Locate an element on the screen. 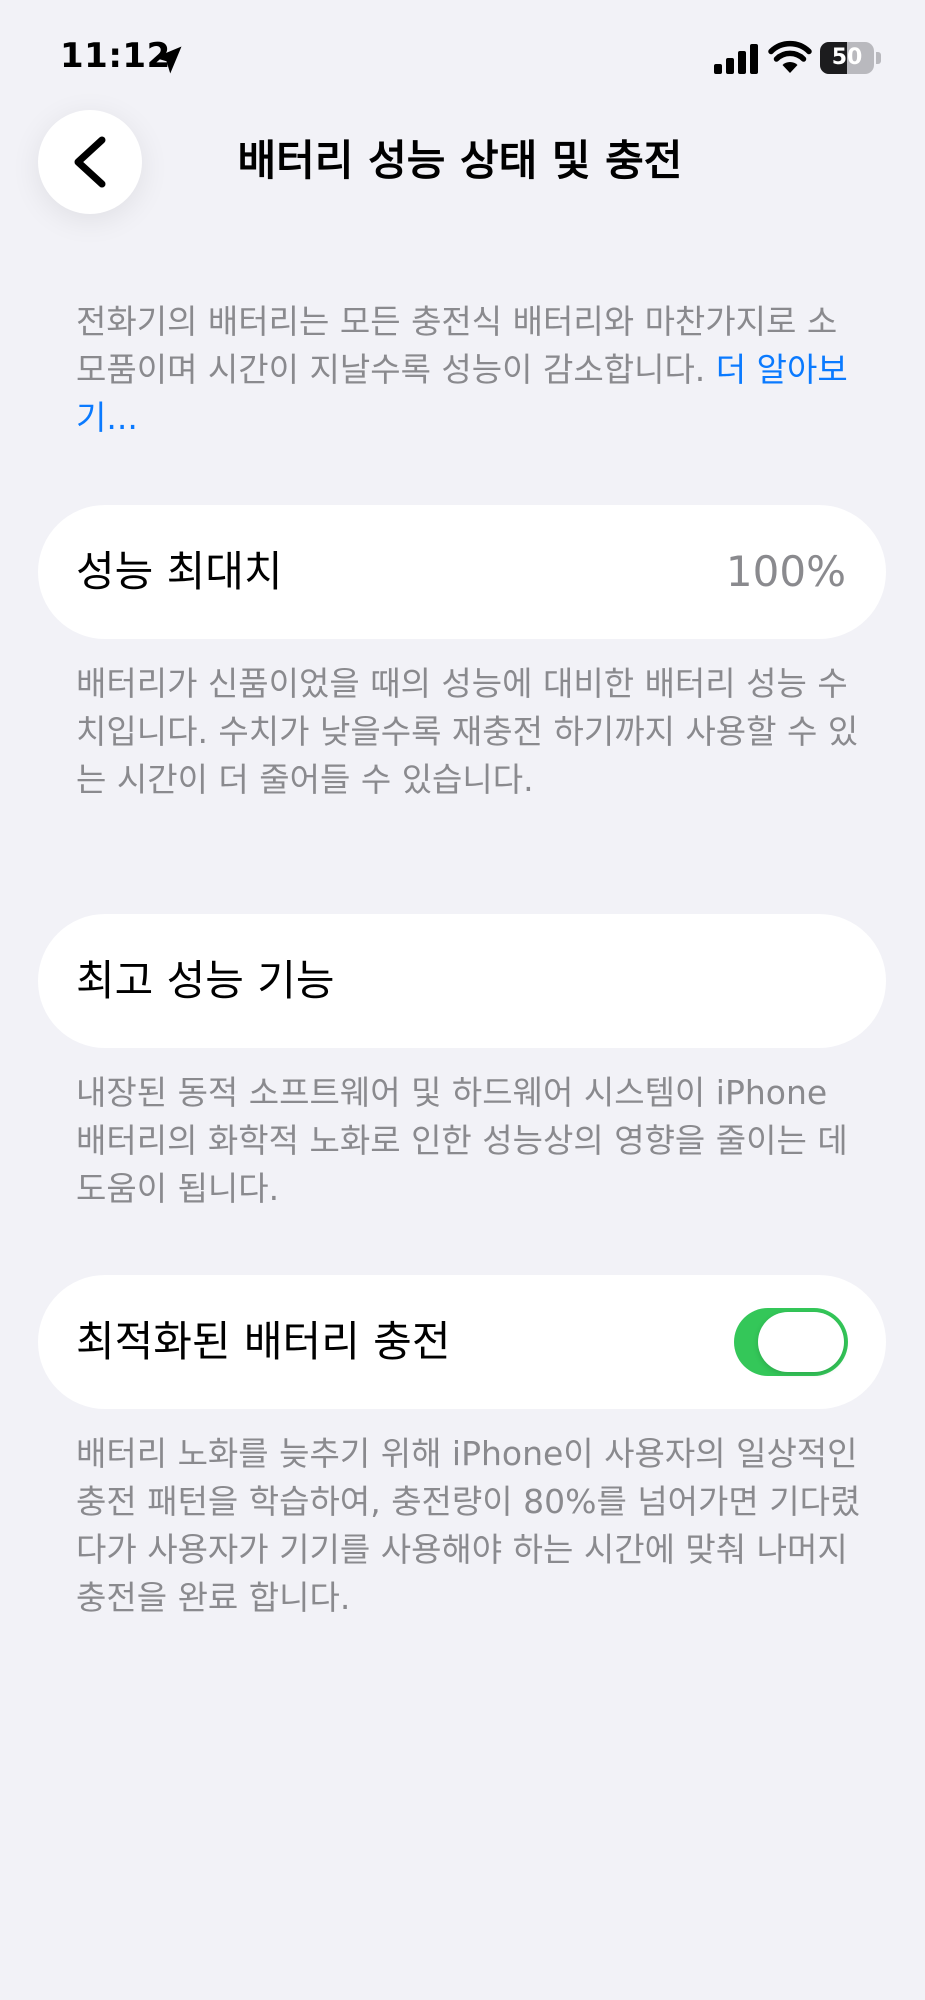 The image size is (925, 2000). cellular-signal-icon is located at coordinates (736, 59).